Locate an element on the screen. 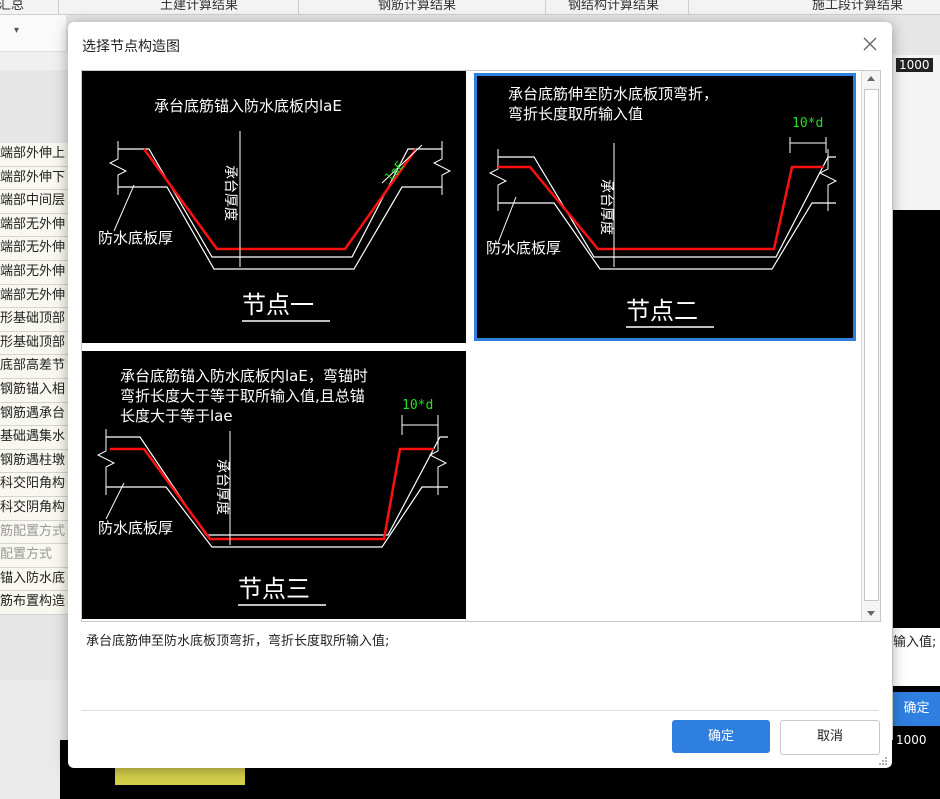 The image size is (940, 799). resize-grip-icon is located at coordinates (883, 760).